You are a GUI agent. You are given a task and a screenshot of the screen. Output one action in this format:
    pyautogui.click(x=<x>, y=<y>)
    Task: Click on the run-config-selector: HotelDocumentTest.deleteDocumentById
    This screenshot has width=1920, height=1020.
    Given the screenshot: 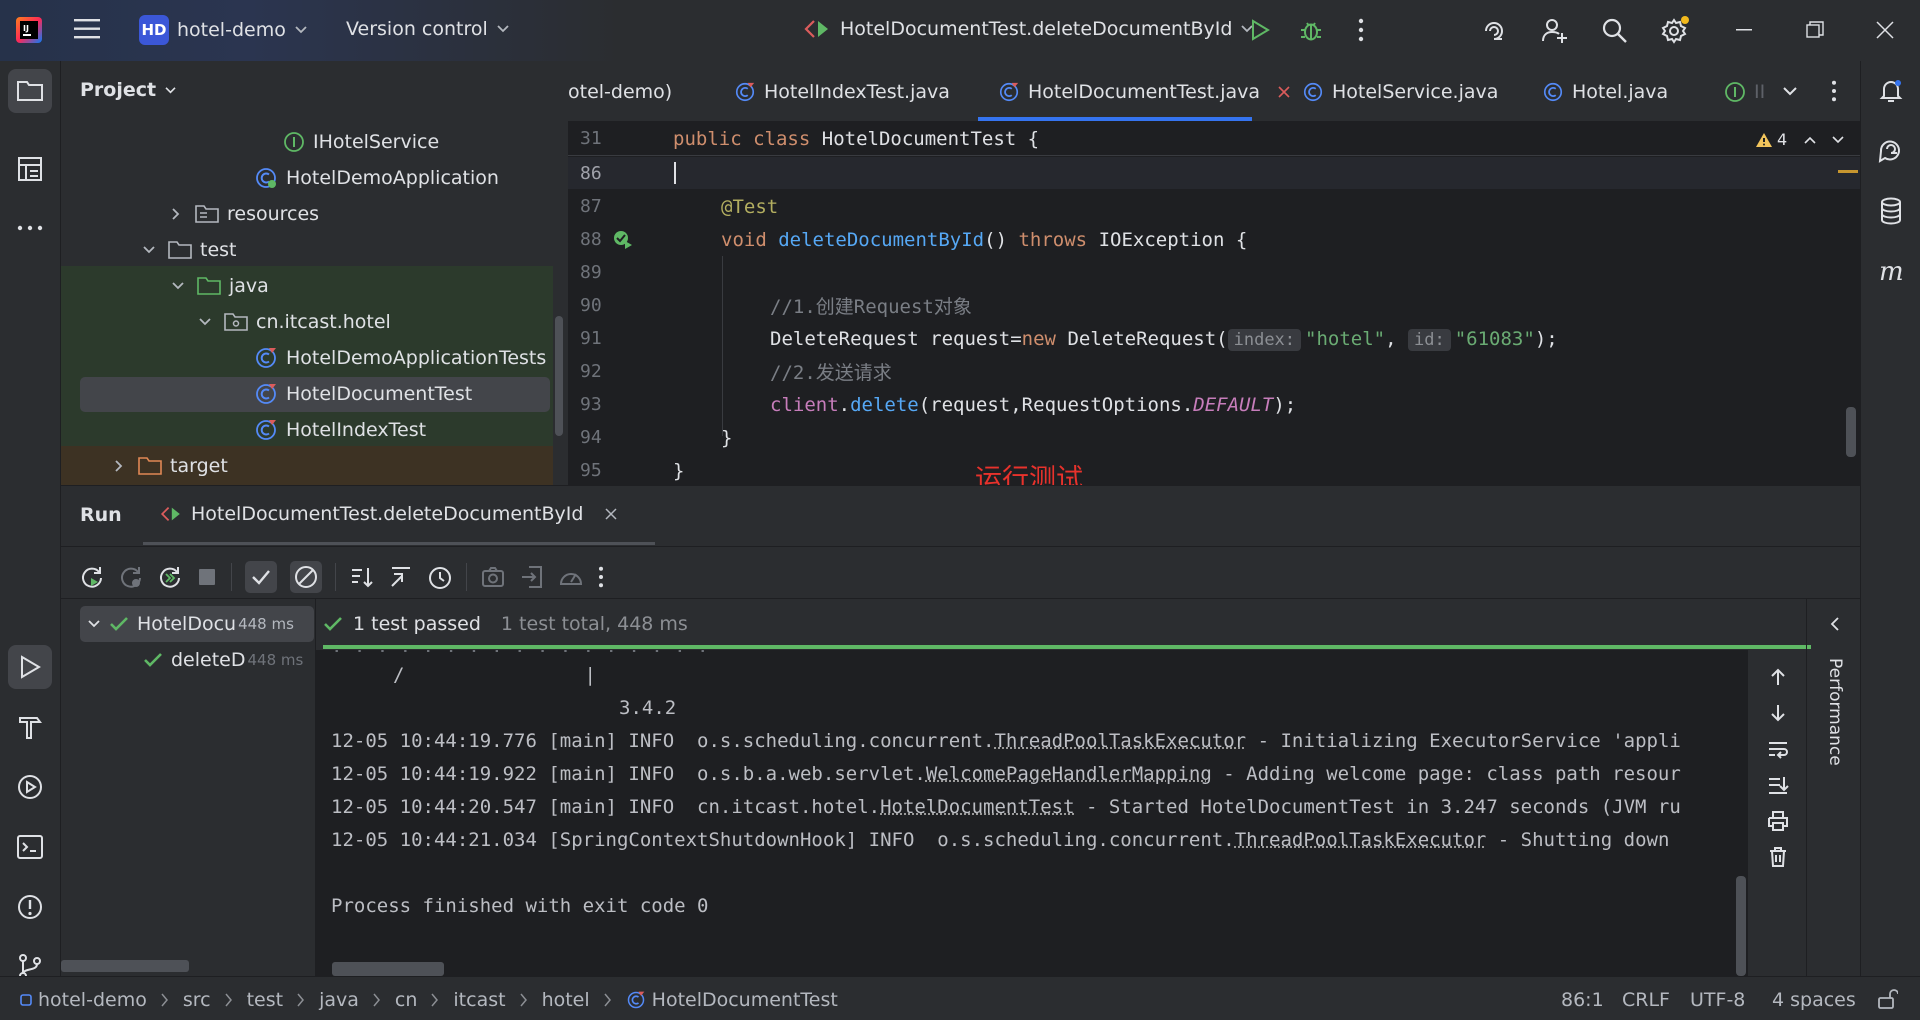 What is the action you would take?
    pyautogui.click(x=1028, y=29)
    